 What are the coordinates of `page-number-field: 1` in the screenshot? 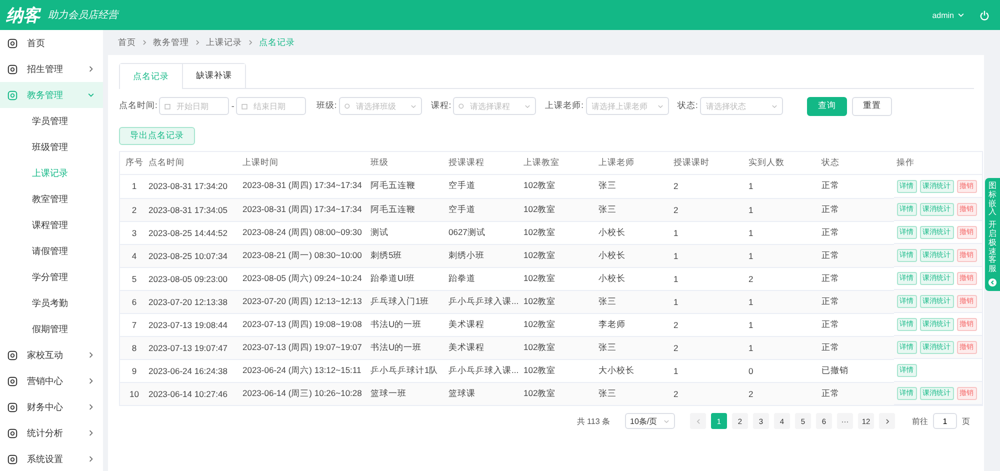 It's located at (945, 421).